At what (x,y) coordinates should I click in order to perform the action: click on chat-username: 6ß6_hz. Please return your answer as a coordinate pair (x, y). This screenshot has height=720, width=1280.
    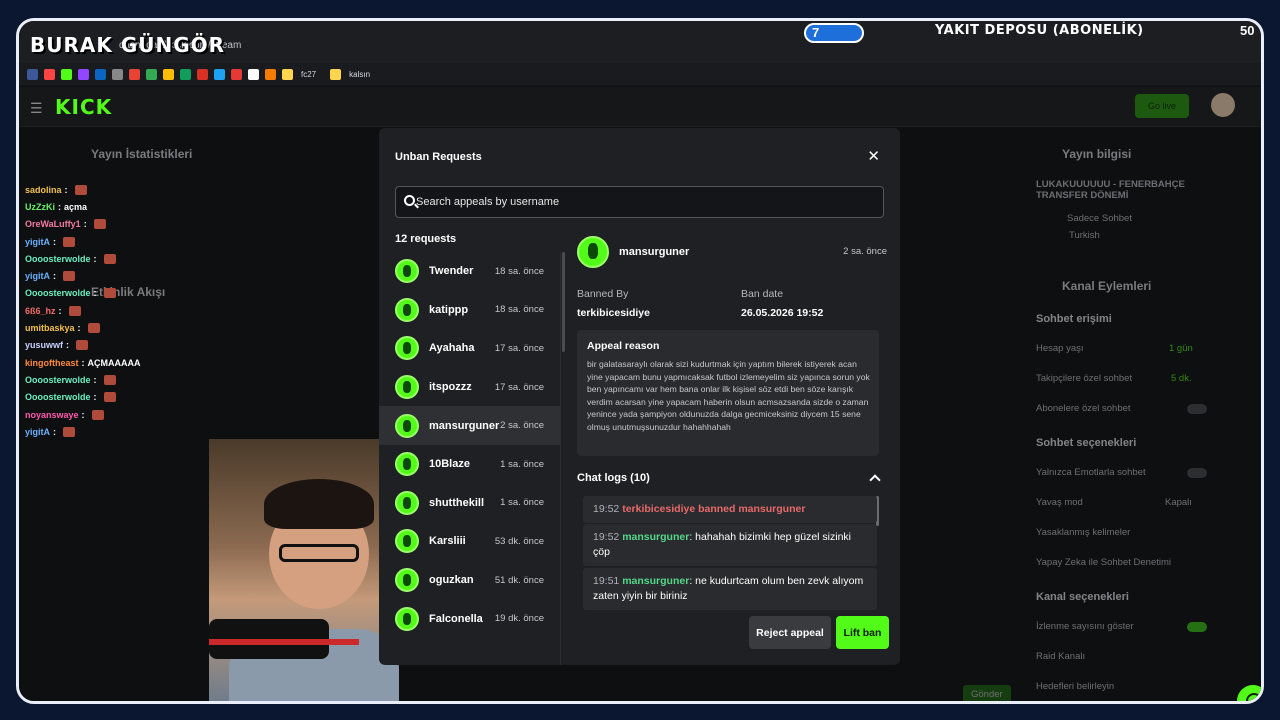
    Looking at the image, I should click on (40, 311).